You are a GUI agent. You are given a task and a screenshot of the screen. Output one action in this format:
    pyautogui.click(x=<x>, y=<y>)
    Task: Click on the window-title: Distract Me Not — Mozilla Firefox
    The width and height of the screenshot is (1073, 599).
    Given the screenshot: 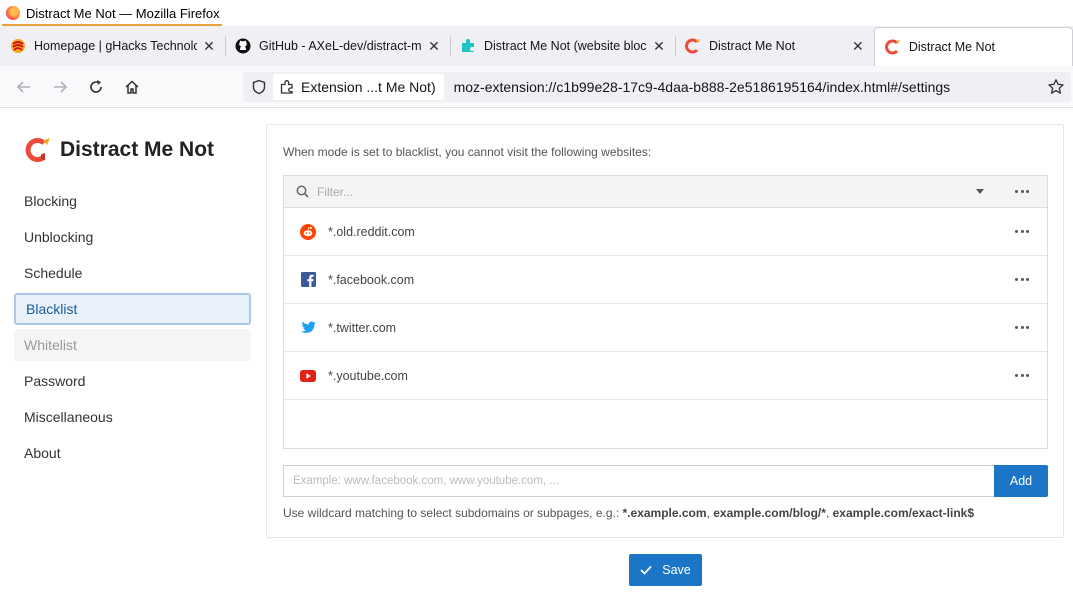 What is the action you would take?
    pyautogui.click(x=123, y=13)
    